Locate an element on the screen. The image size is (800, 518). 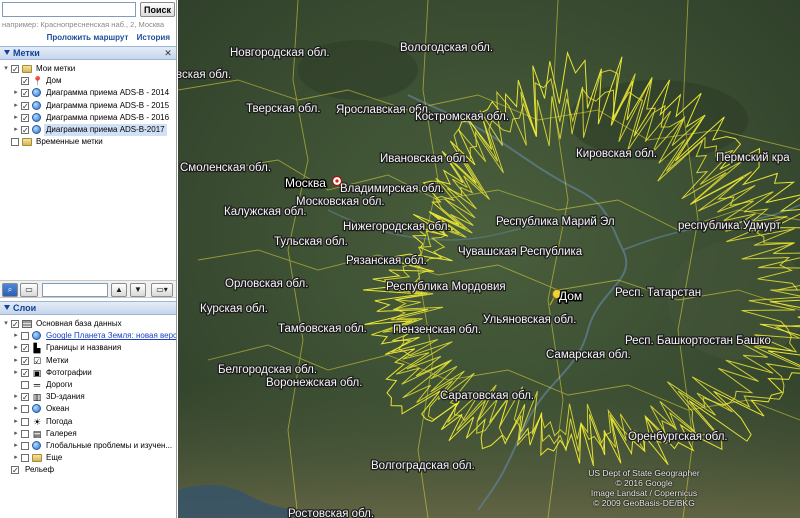
tree-item: ▸ Еще is located at coordinates (88, 458).